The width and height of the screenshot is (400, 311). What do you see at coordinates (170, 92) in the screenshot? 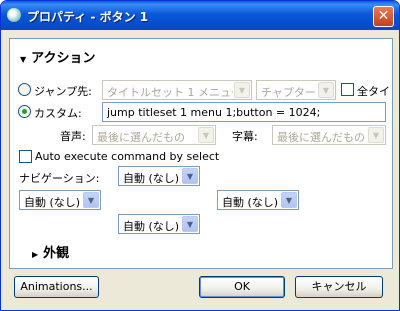
I see `jump-title-menu-value: タイトルセット 1 メニュー 1` at bounding box center [170, 92].